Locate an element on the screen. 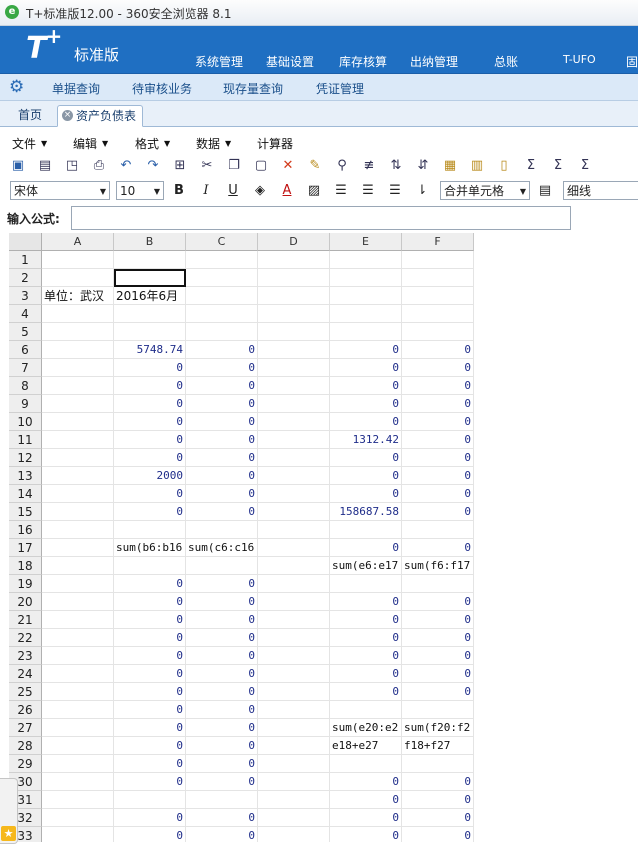  line-style-select: 细线 is located at coordinates (600, 190).